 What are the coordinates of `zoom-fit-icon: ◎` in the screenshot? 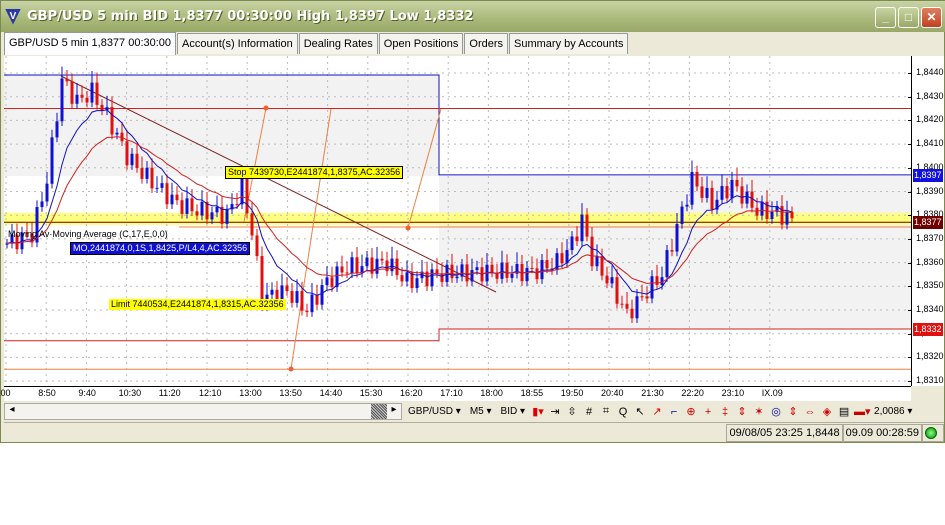 It's located at (776, 411).